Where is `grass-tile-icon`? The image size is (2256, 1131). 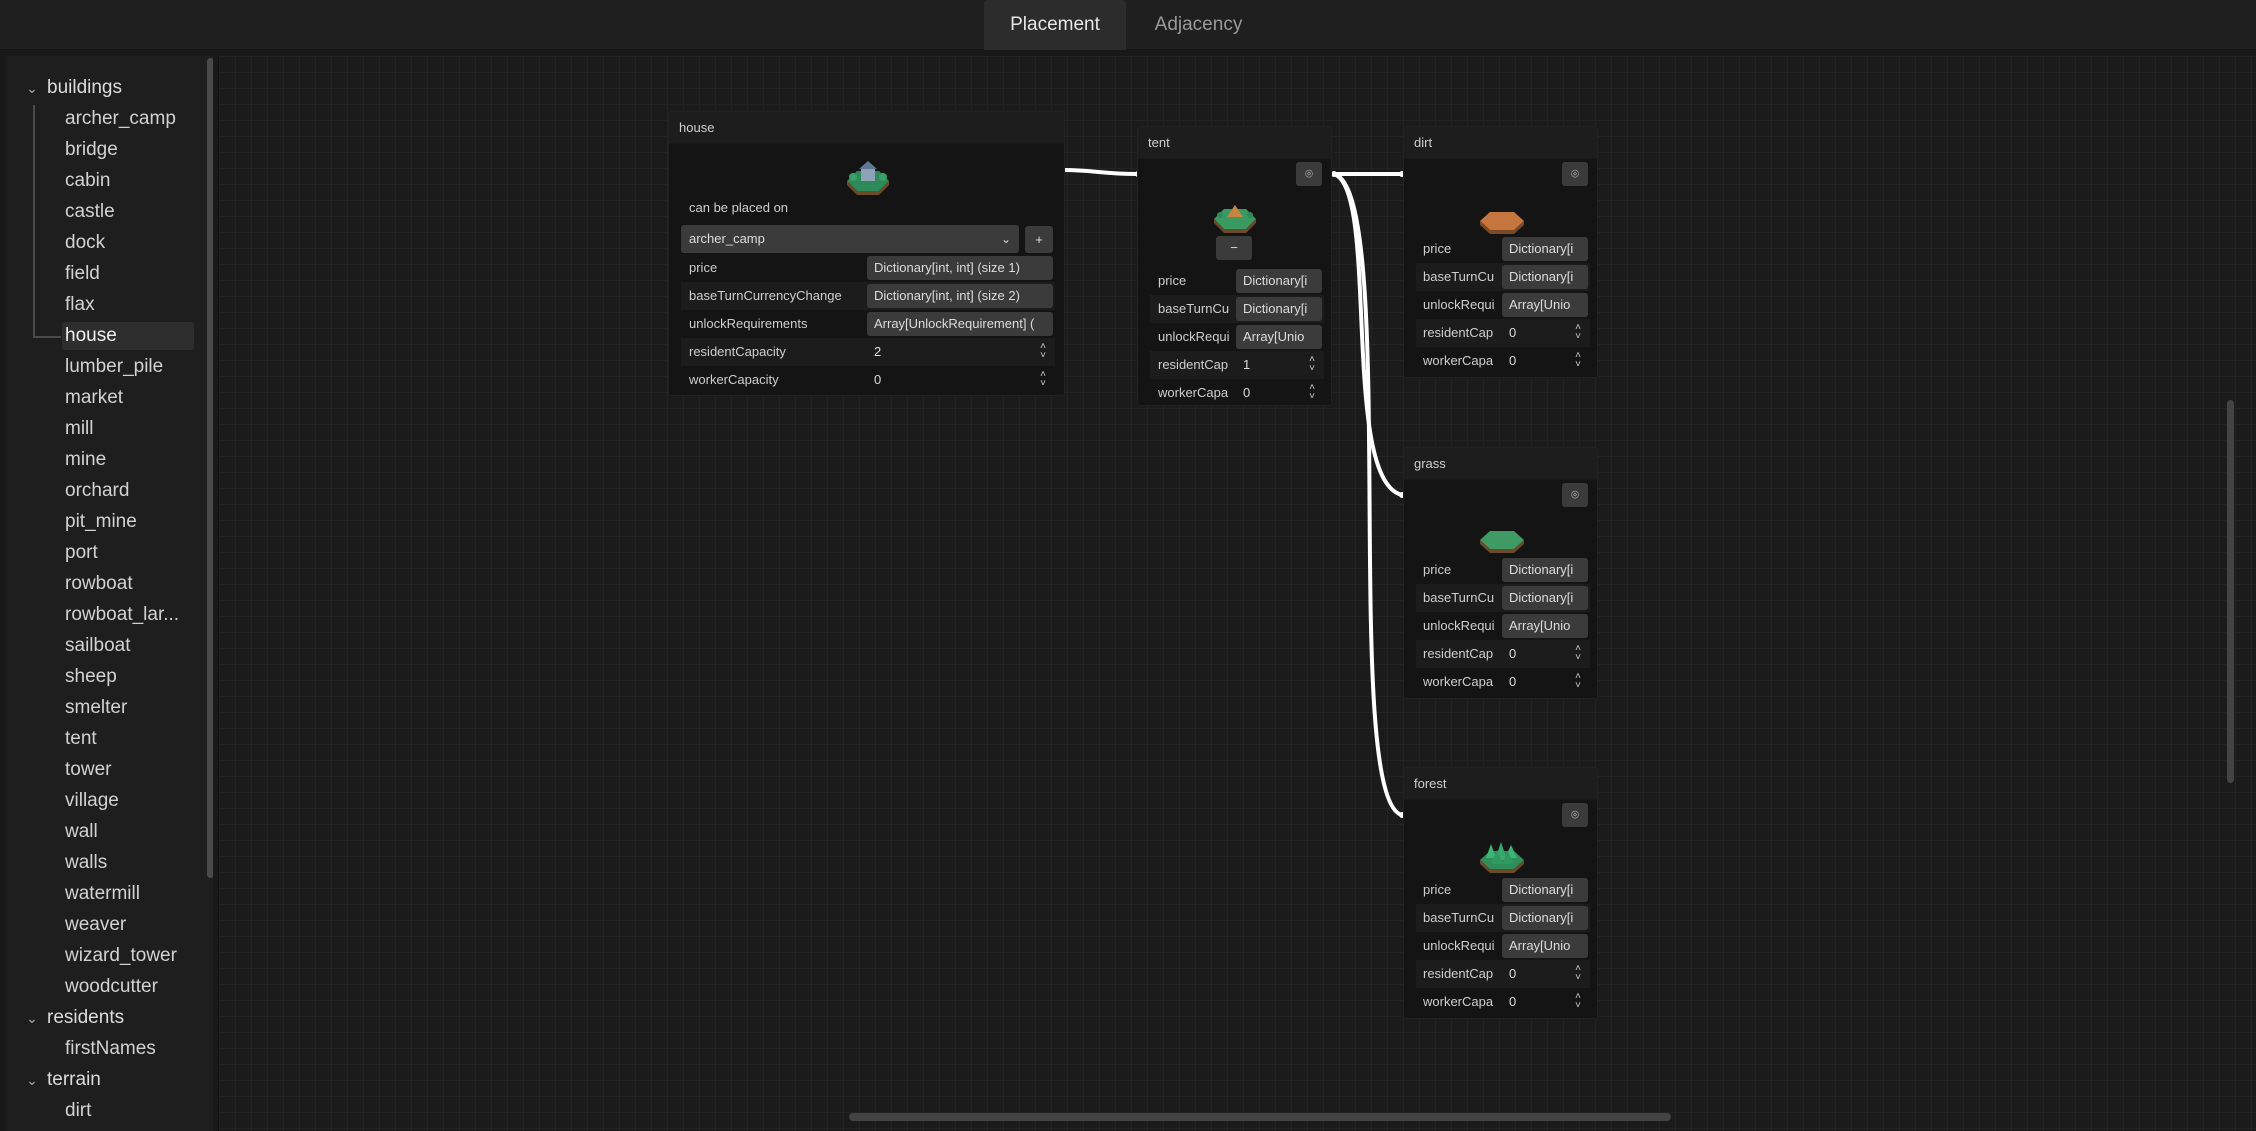 grass-tile-icon is located at coordinates (1502, 542).